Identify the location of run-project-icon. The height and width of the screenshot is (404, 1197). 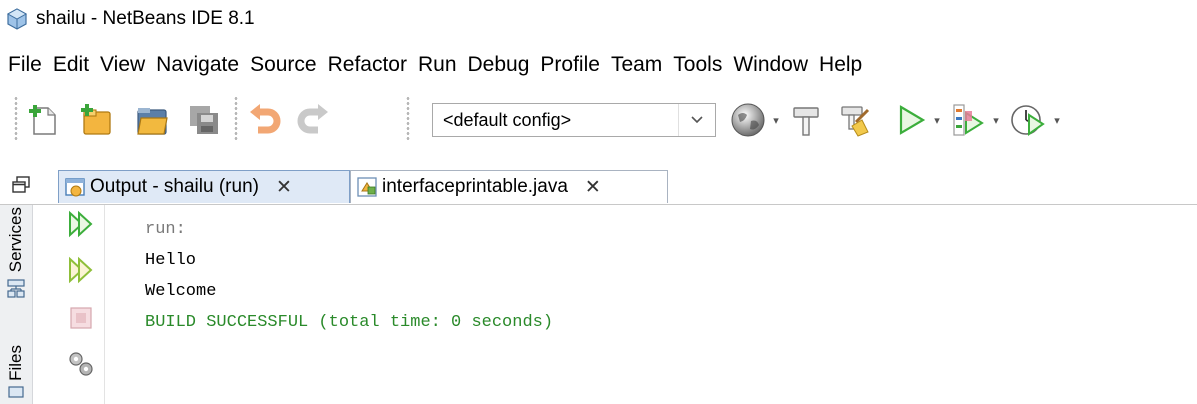
(912, 120).